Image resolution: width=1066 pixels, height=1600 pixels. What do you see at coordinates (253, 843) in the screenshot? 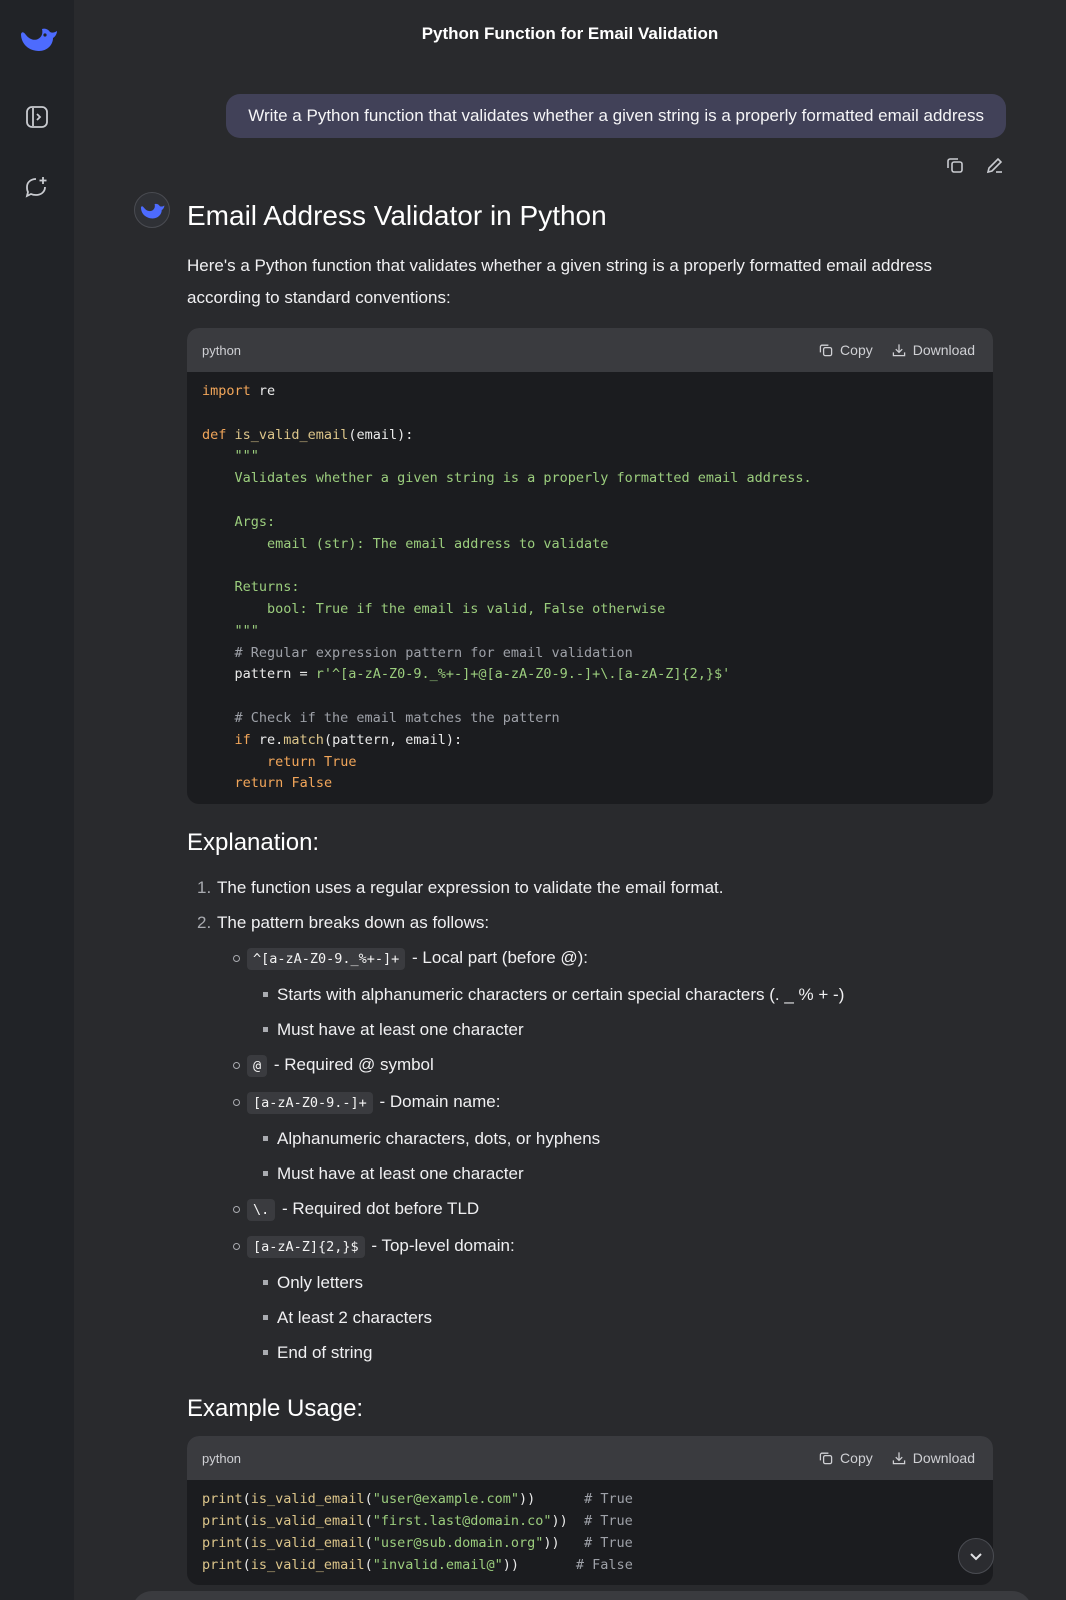
I see `explanation-heading: Explanation:` at bounding box center [253, 843].